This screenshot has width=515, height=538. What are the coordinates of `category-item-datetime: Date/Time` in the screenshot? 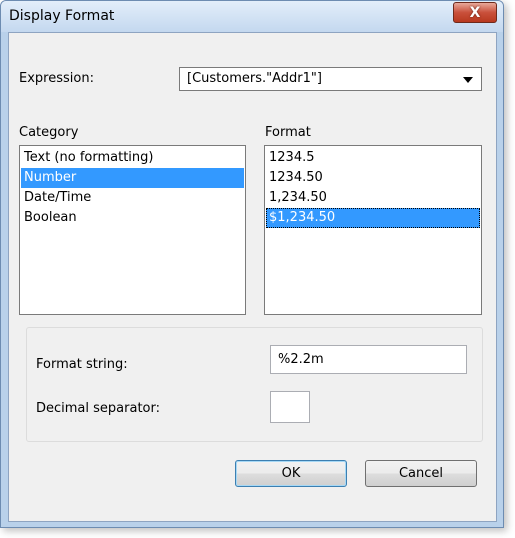 It's located at (132, 198).